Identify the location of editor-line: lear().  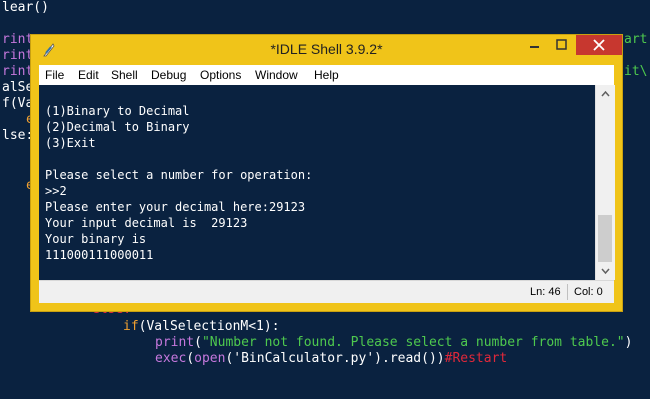
(25, 7).